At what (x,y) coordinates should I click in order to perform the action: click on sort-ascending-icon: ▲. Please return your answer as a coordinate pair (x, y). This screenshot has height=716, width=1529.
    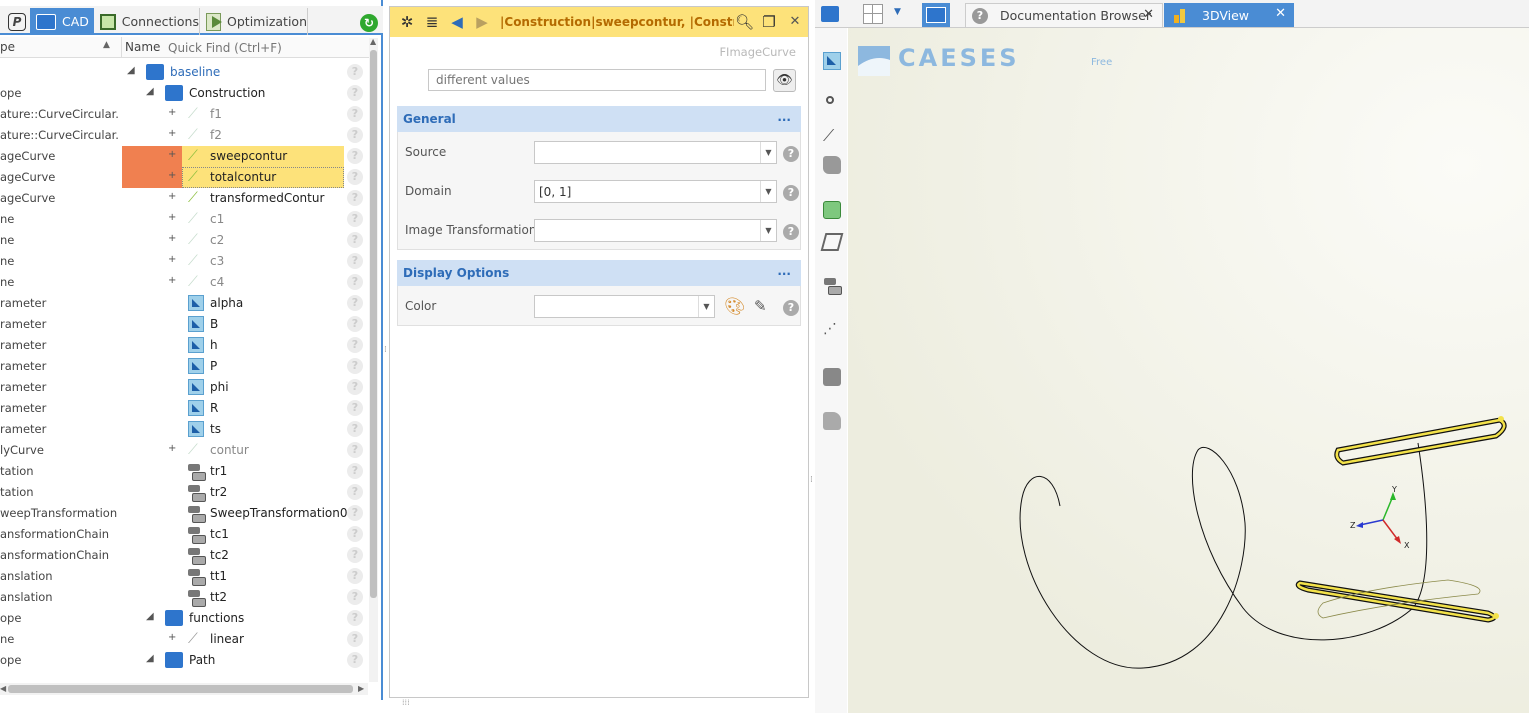
    Looking at the image, I should click on (106, 45).